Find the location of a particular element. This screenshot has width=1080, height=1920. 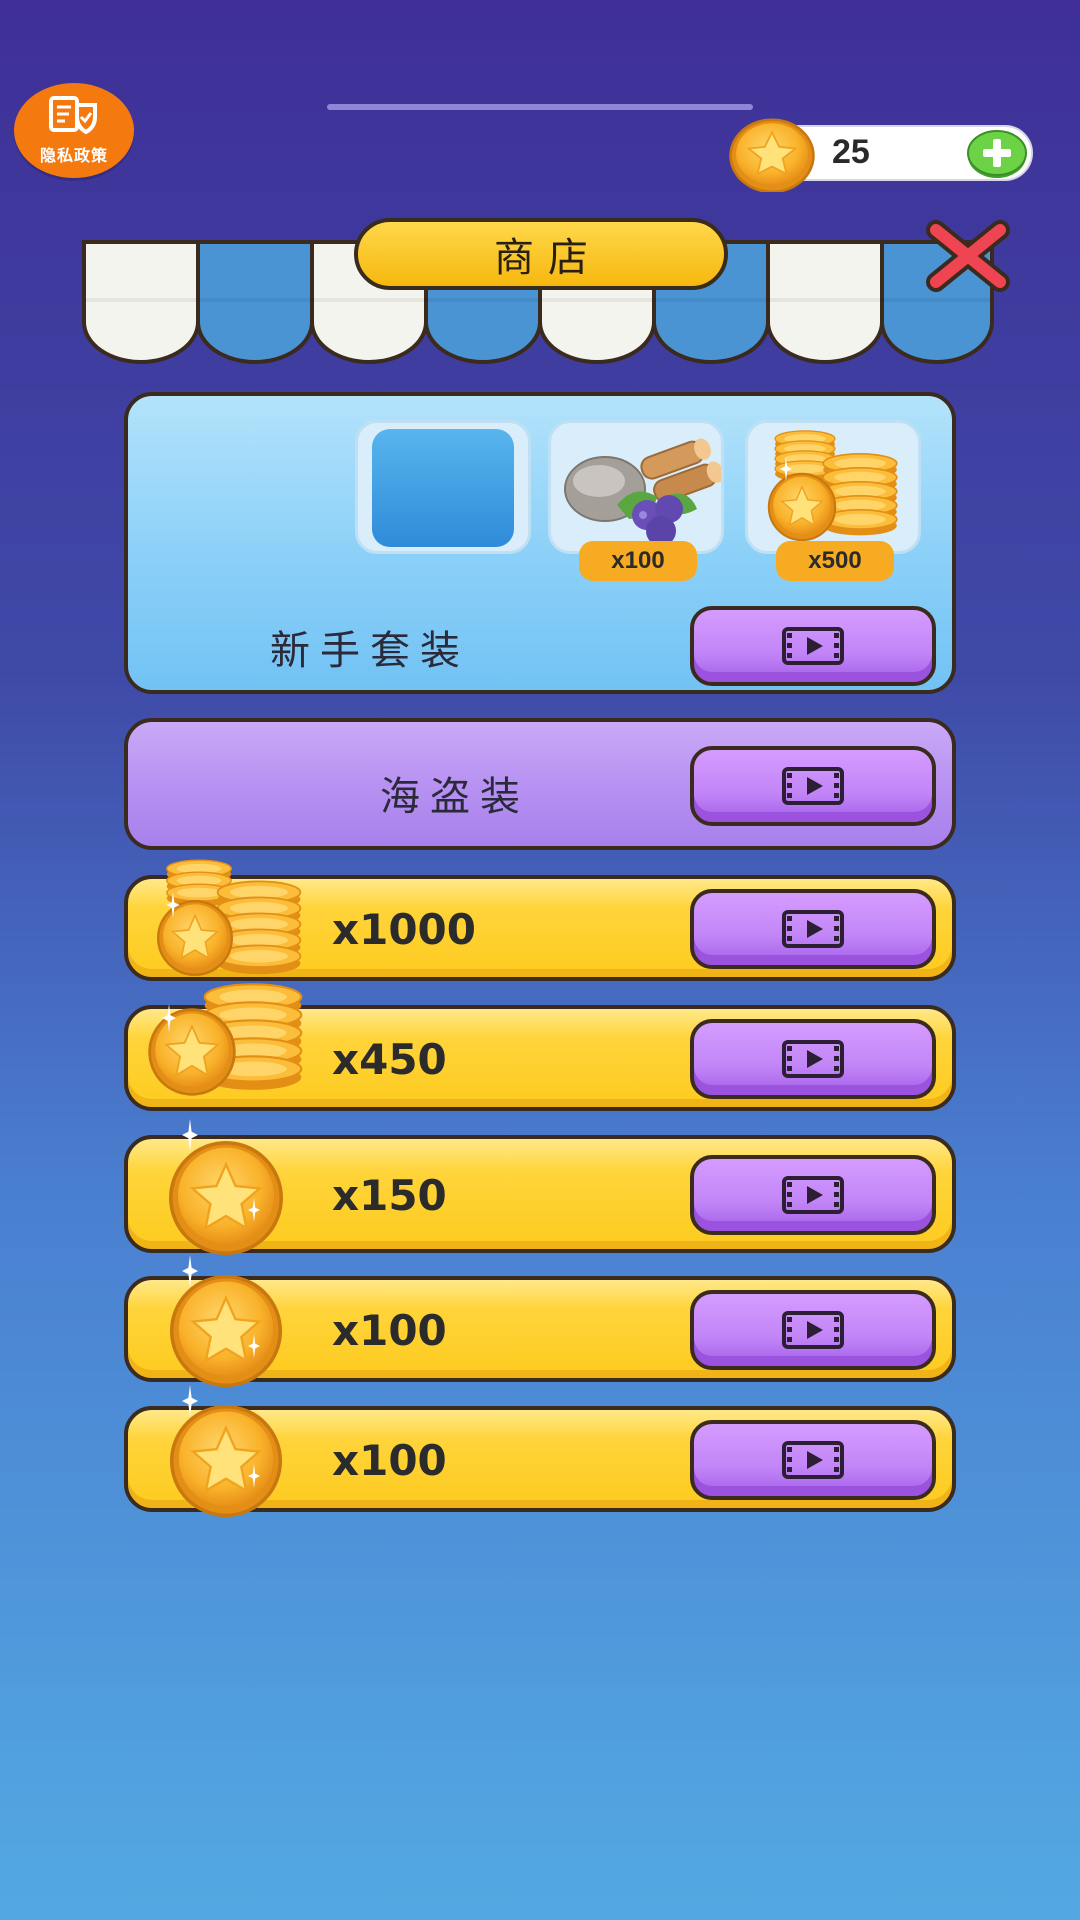

coin-offer-amount: x450 is located at coordinates (389, 1059).